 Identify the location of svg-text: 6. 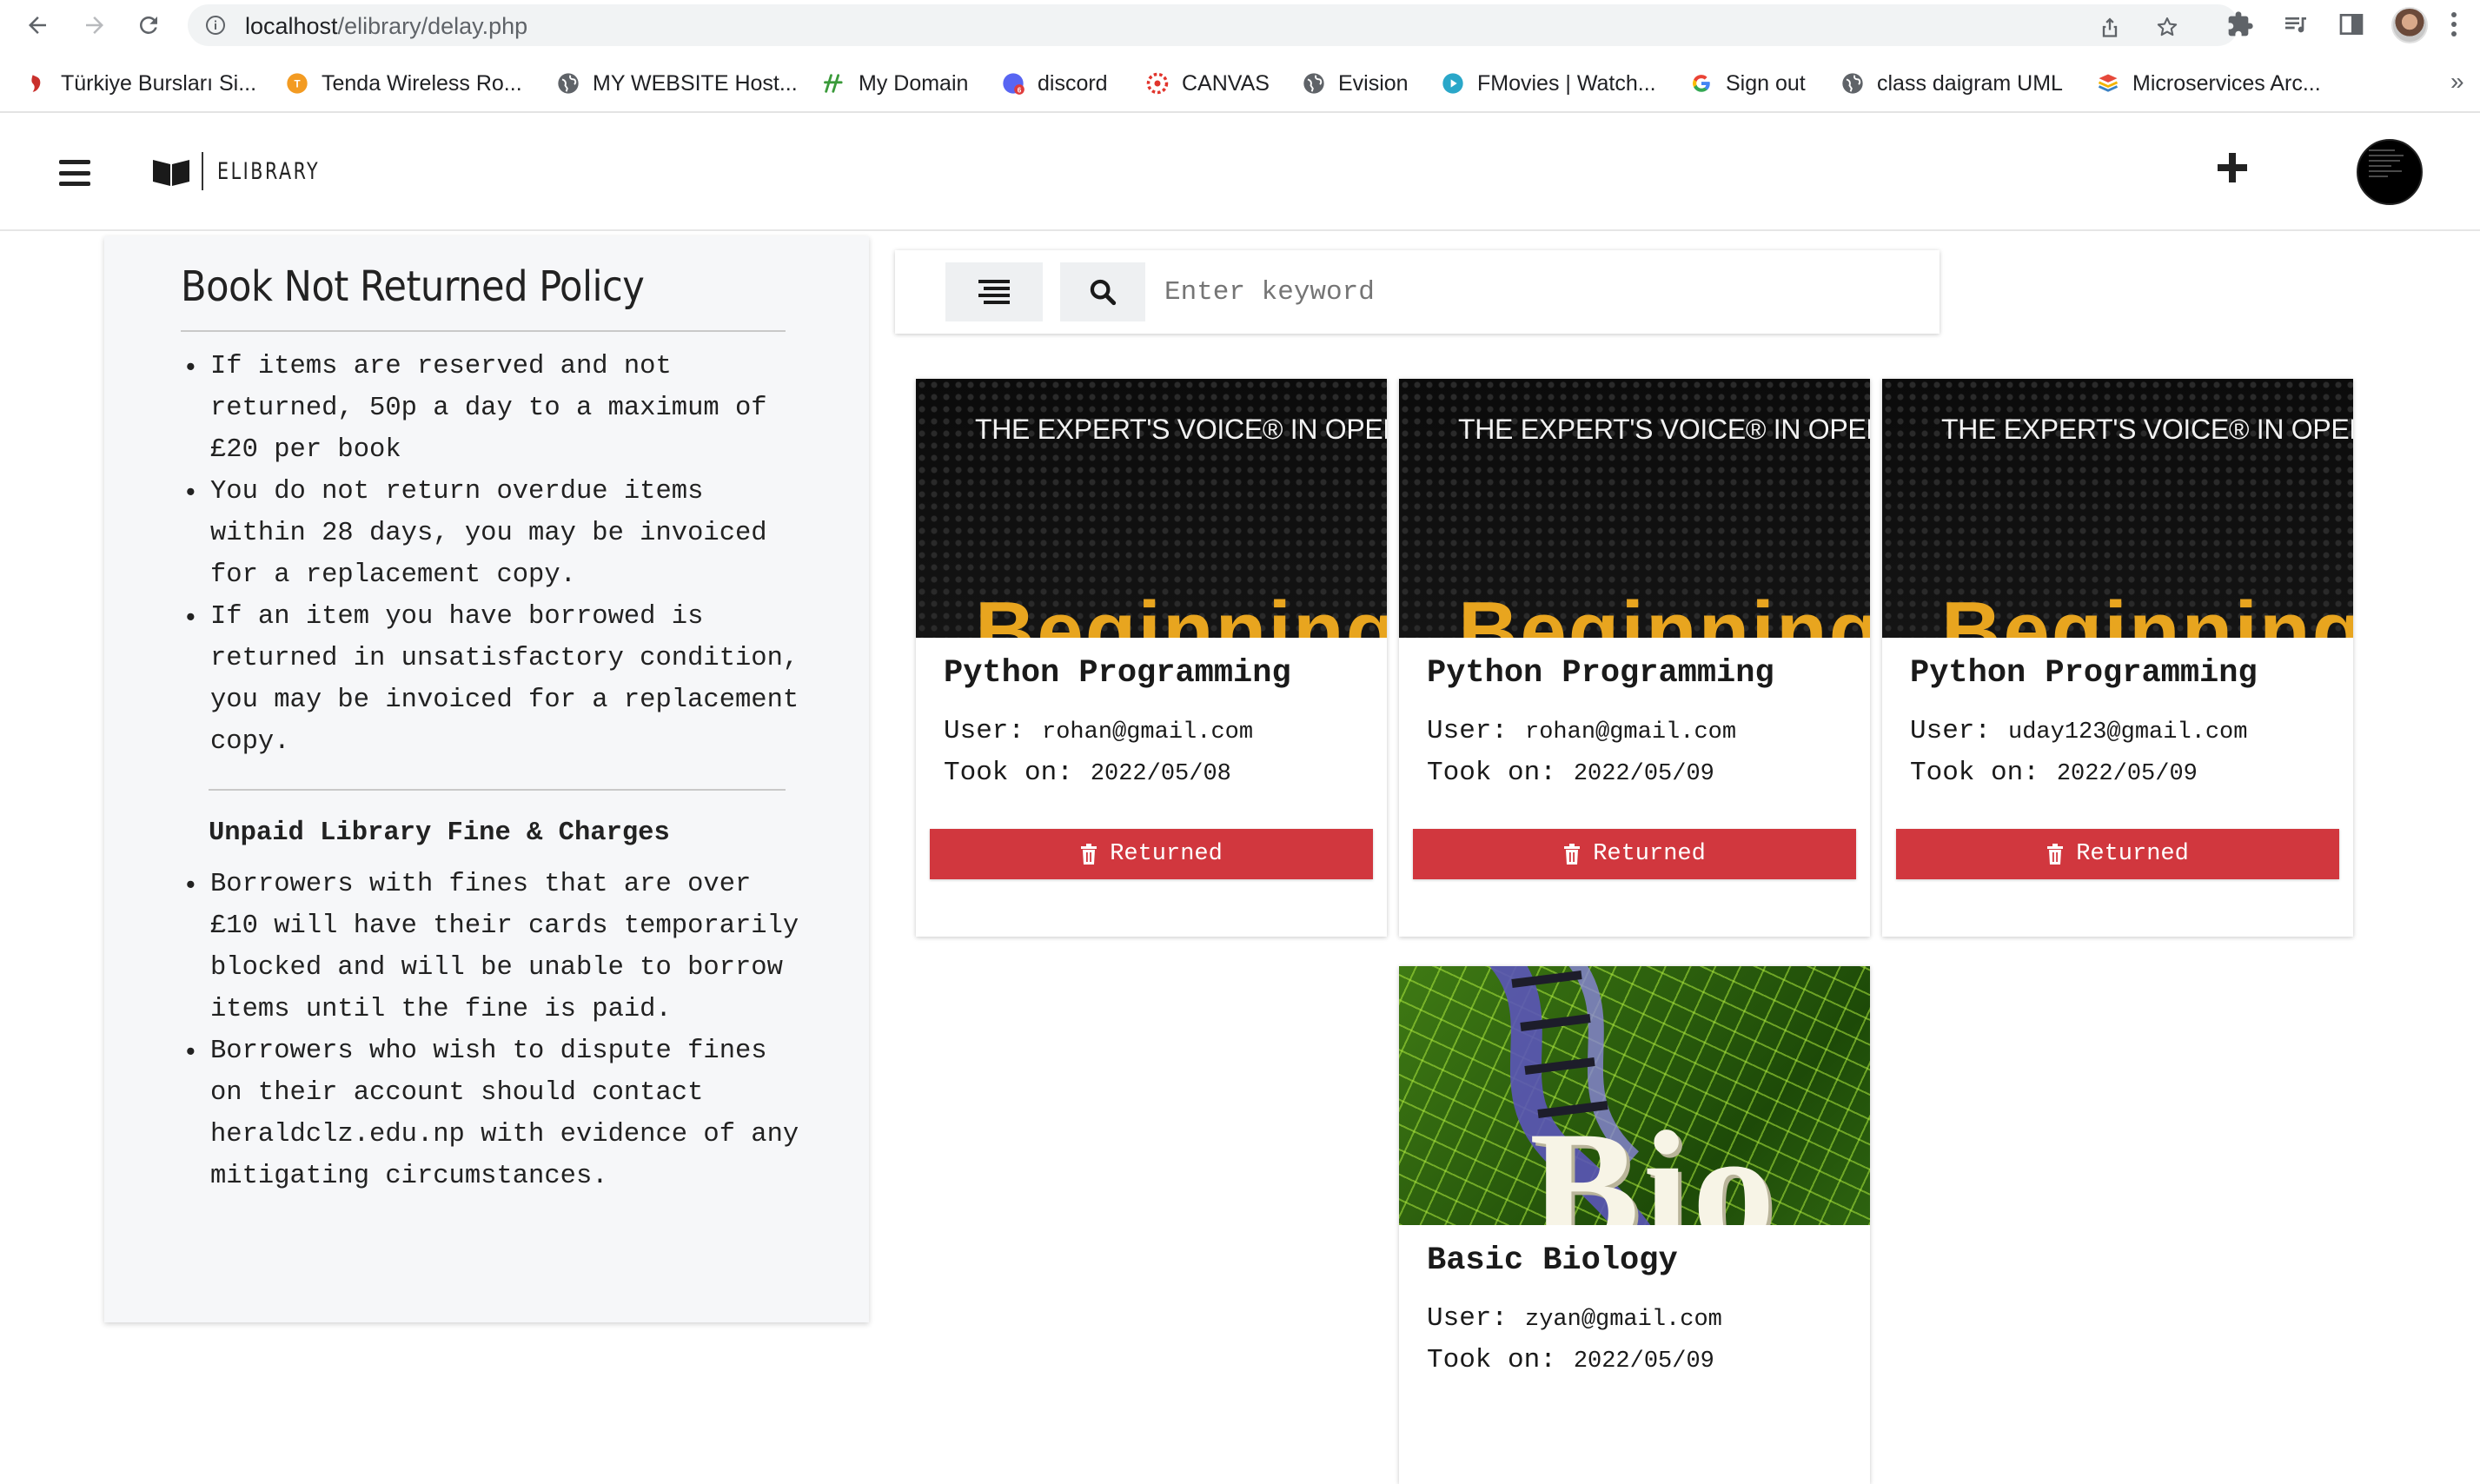
(1020, 91).